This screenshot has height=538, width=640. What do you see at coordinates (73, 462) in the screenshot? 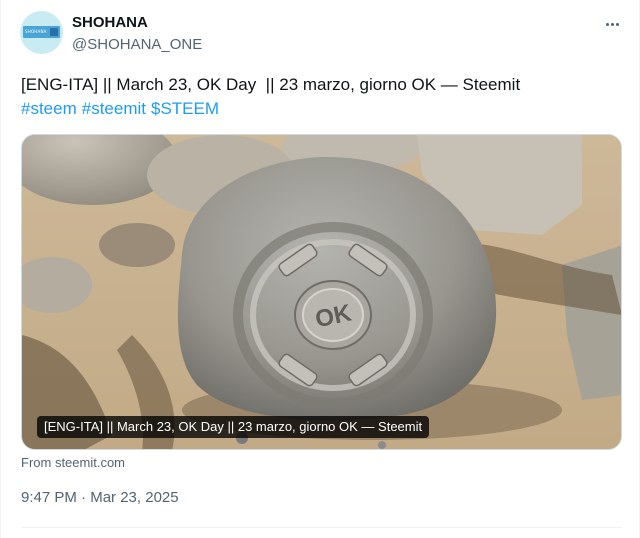
I see `card-source-link: From steemit.com` at bounding box center [73, 462].